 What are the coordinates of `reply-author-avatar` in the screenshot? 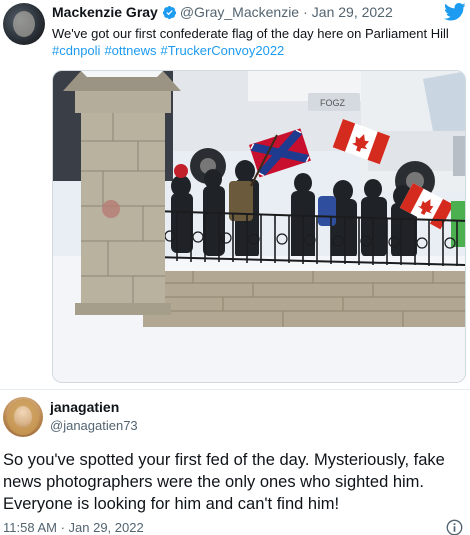 It's located at (23, 417).